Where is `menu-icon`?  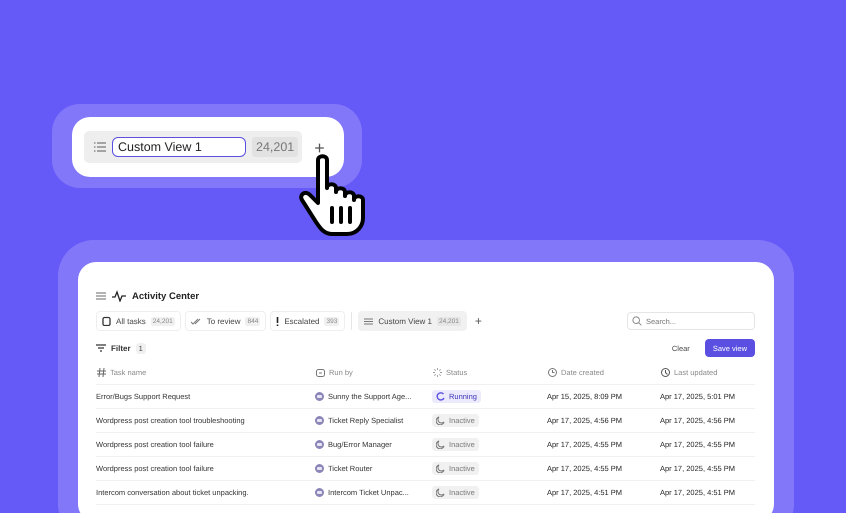
menu-icon is located at coordinates (101, 296).